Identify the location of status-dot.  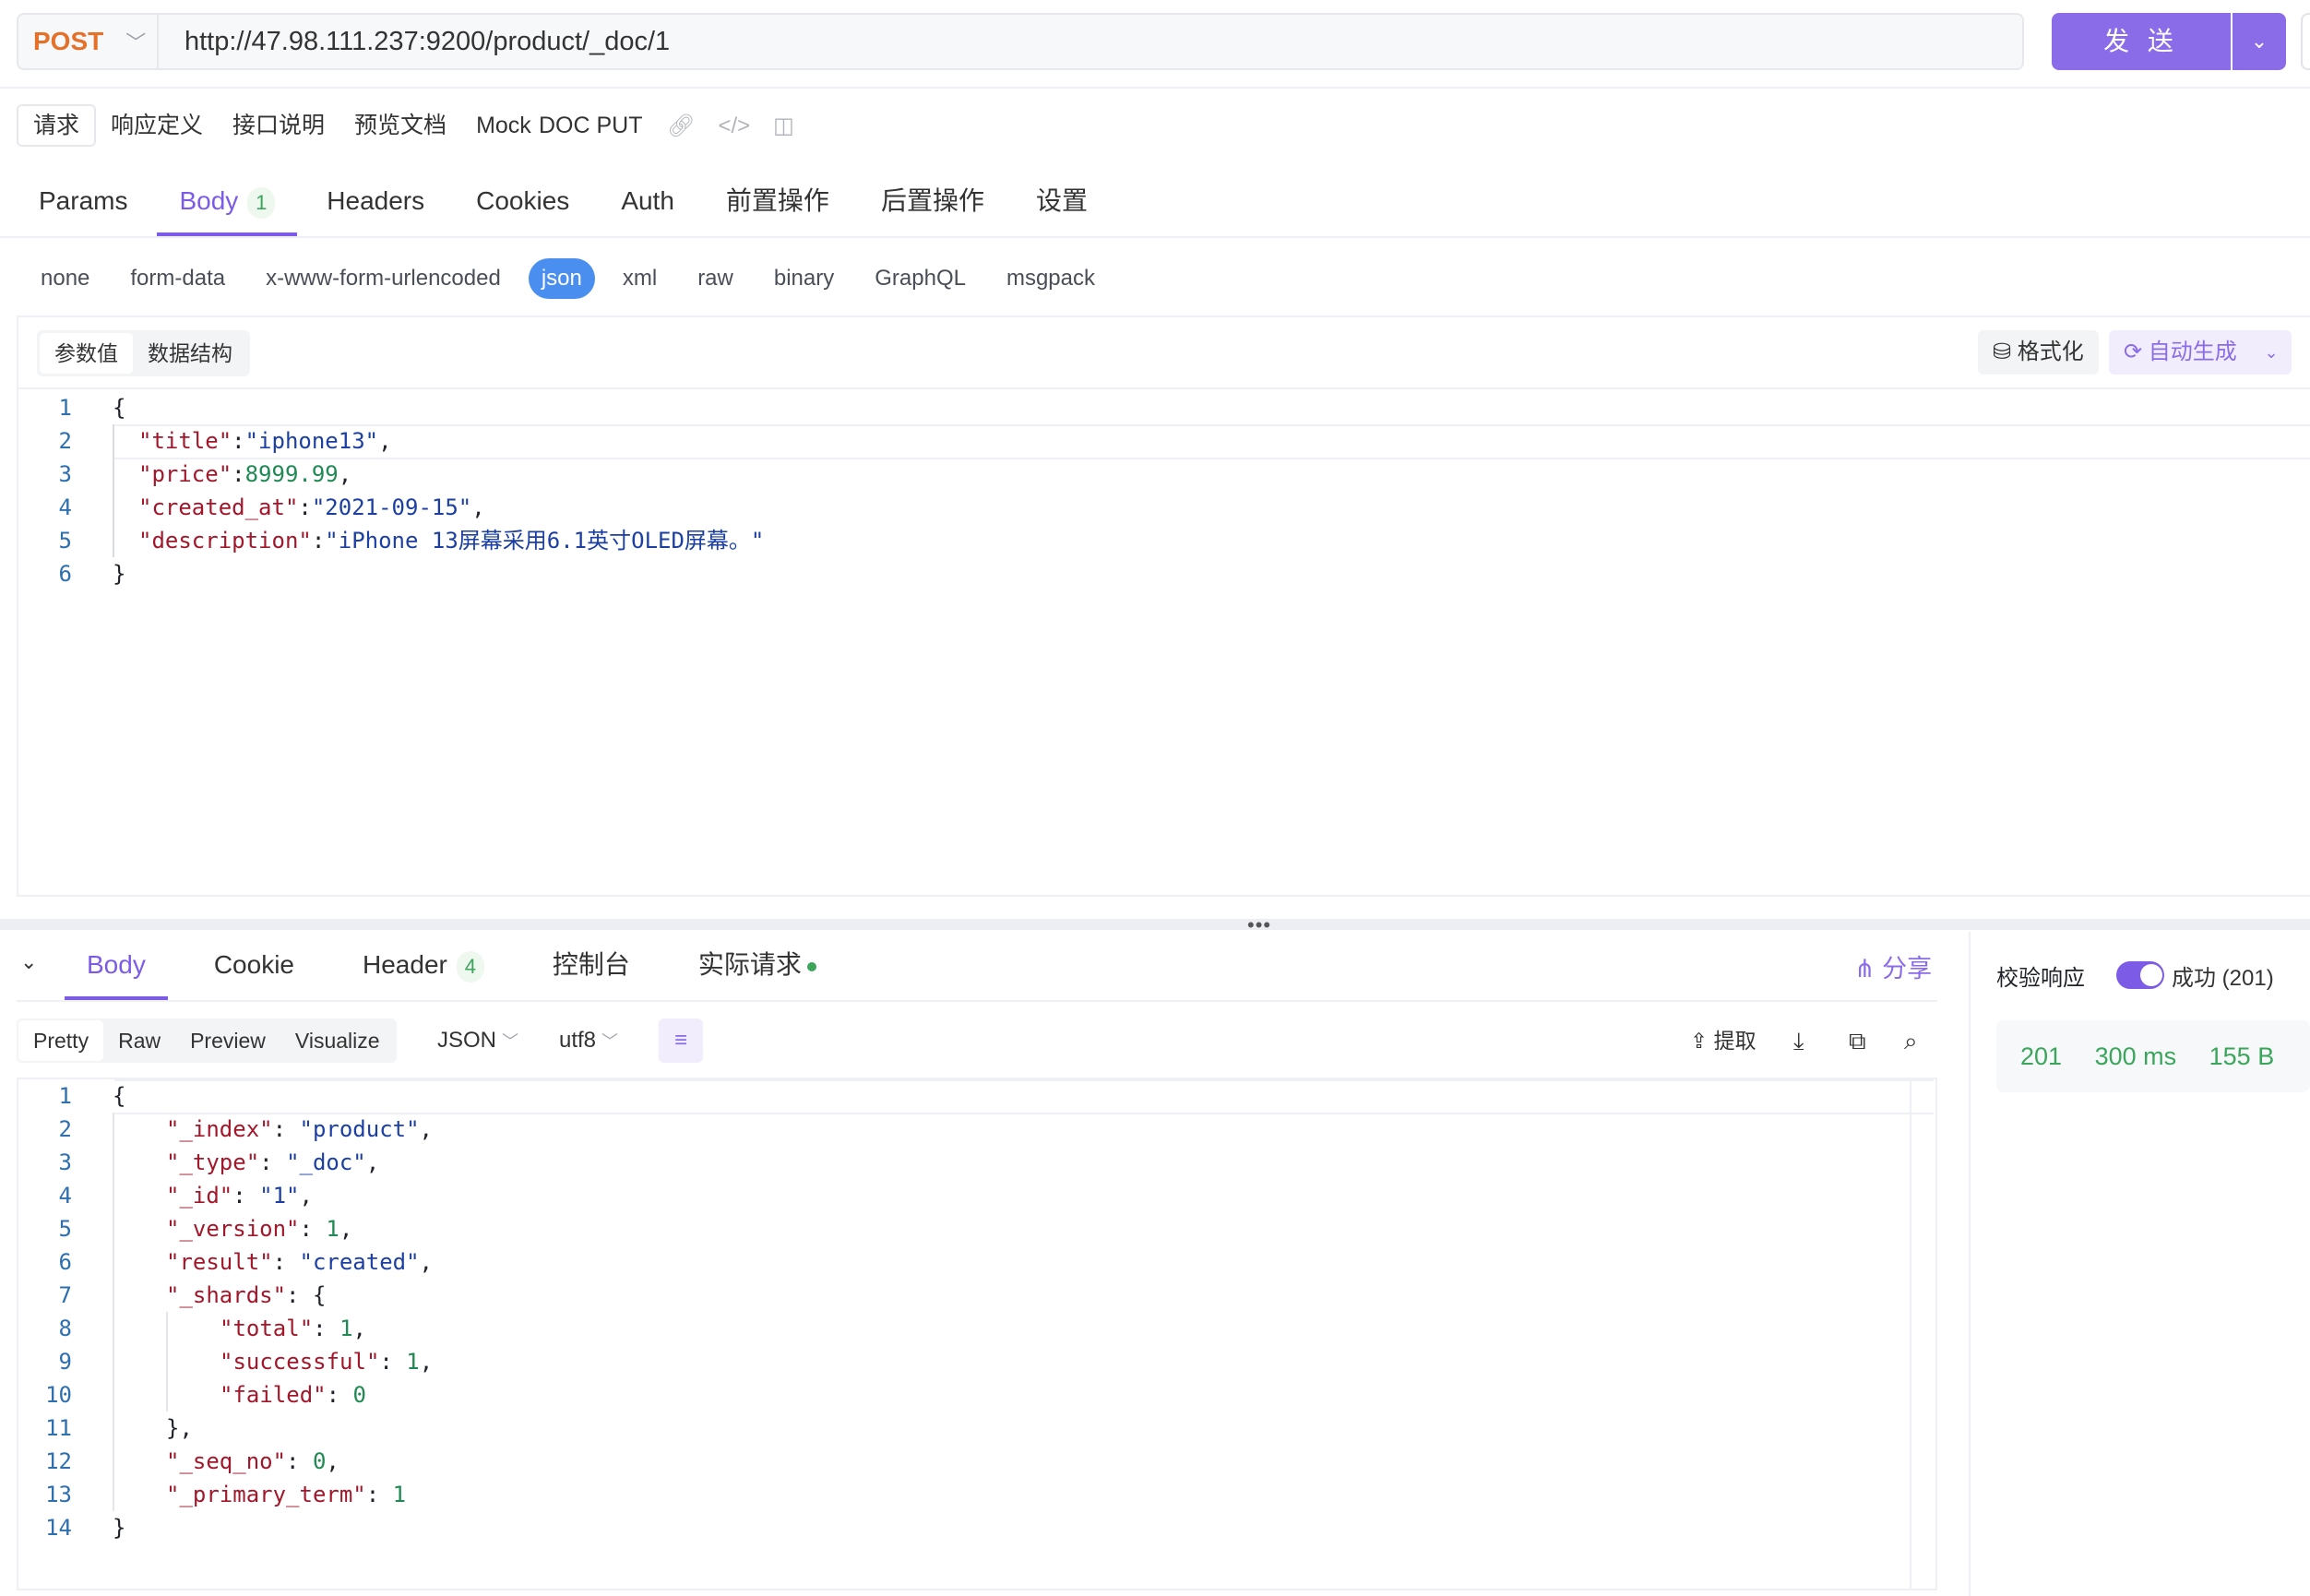
(811, 966).